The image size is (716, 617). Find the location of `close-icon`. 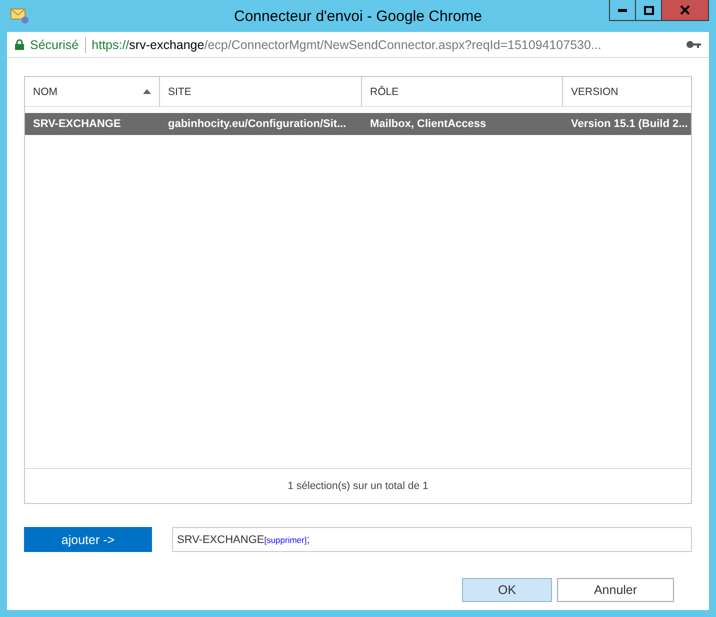

close-icon is located at coordinates (685, 10).